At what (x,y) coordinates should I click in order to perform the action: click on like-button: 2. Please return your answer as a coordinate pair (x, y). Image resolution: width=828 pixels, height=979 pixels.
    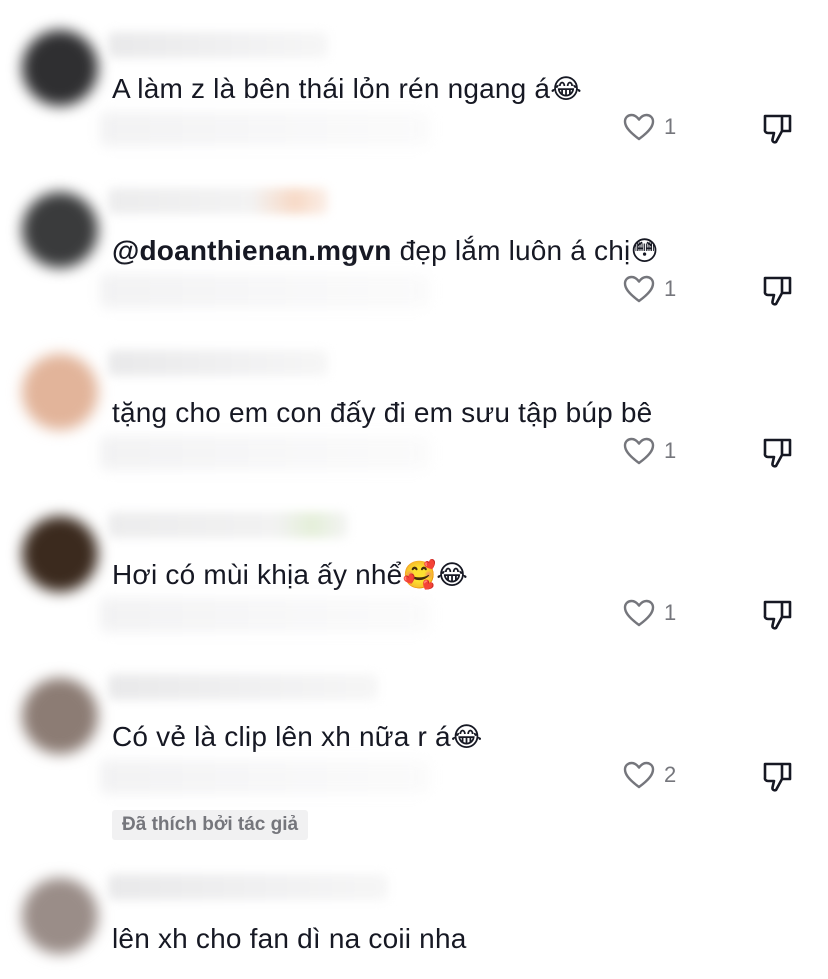
    Looking at the image, I should click on (649, 775).